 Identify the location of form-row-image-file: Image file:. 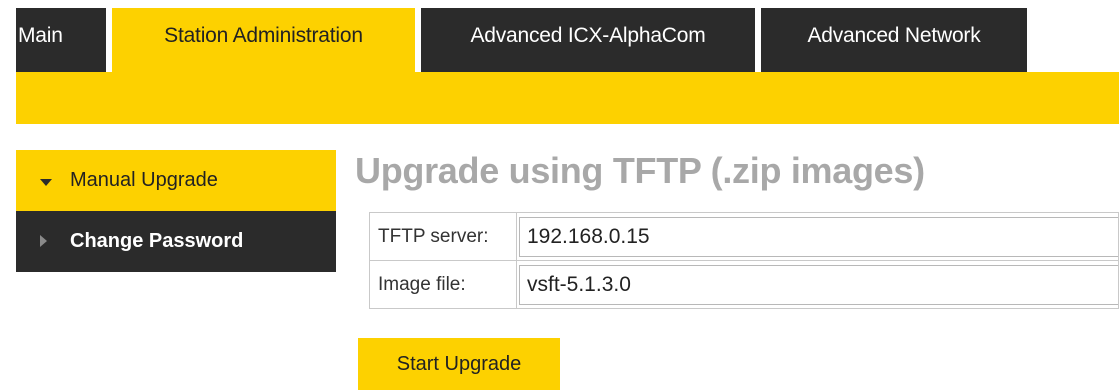
(744, 284).